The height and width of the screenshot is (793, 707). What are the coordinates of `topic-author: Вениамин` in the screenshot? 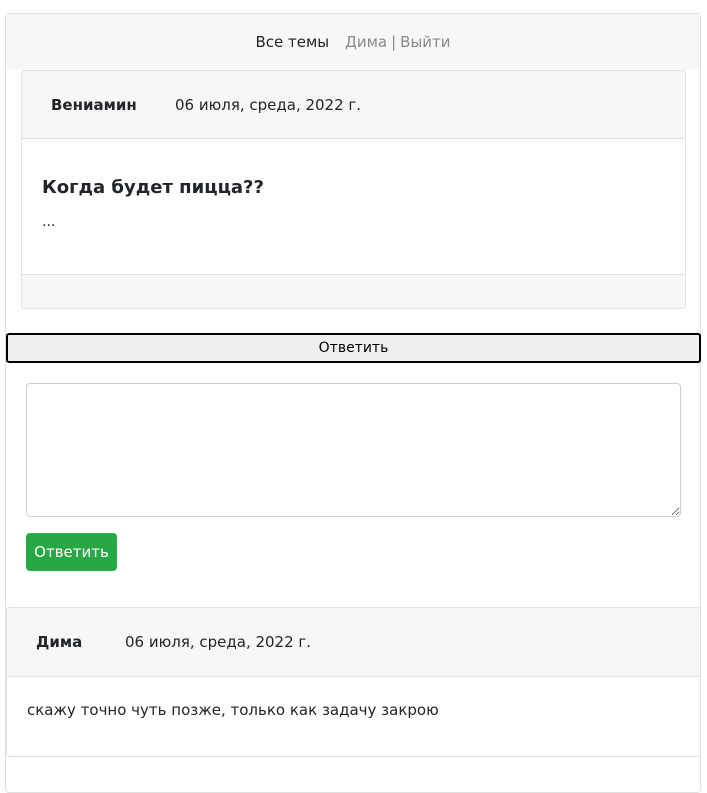 It's located at (94, 104).